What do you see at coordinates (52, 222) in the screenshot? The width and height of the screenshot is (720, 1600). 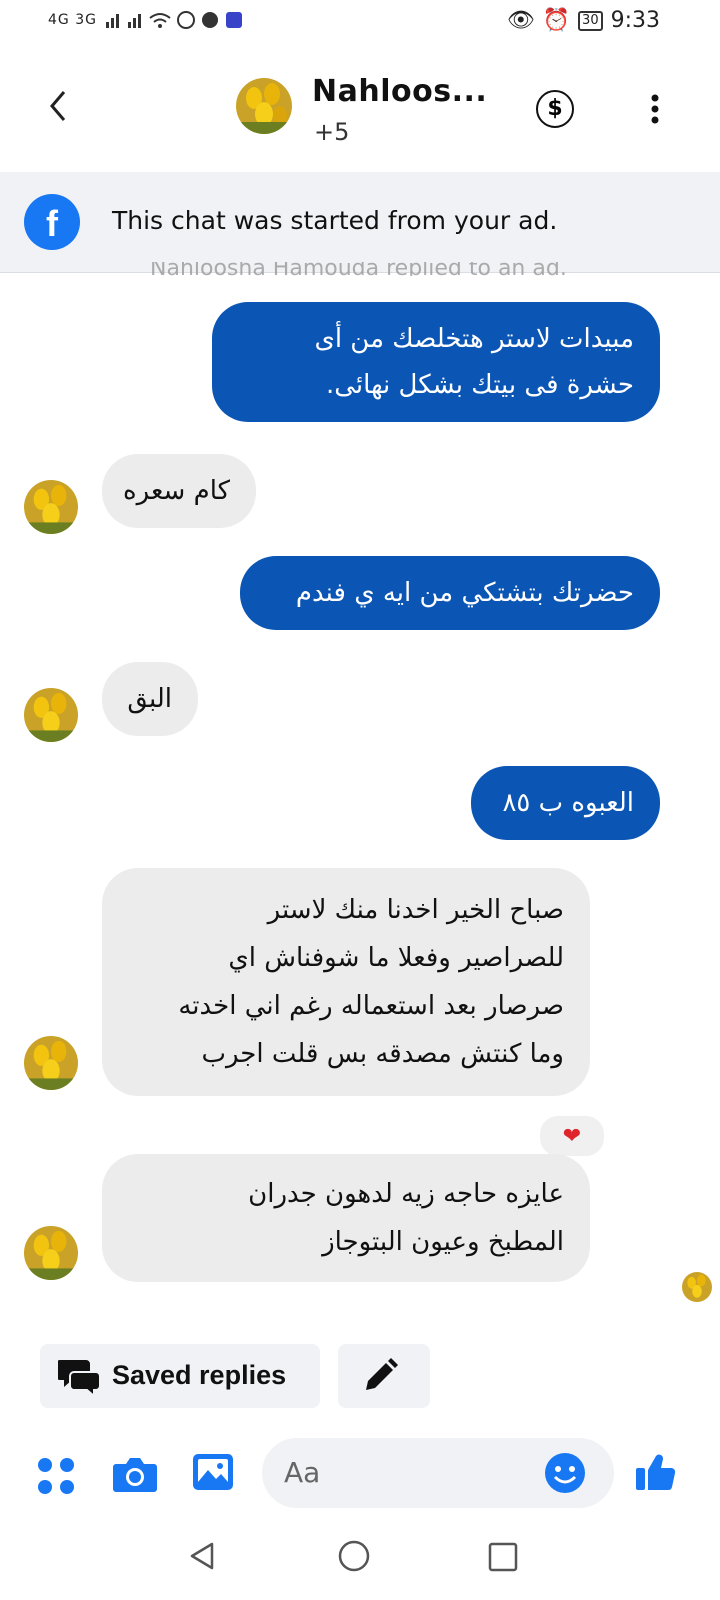 I see `facebook-icon: f` at bounding box center [52, 222].